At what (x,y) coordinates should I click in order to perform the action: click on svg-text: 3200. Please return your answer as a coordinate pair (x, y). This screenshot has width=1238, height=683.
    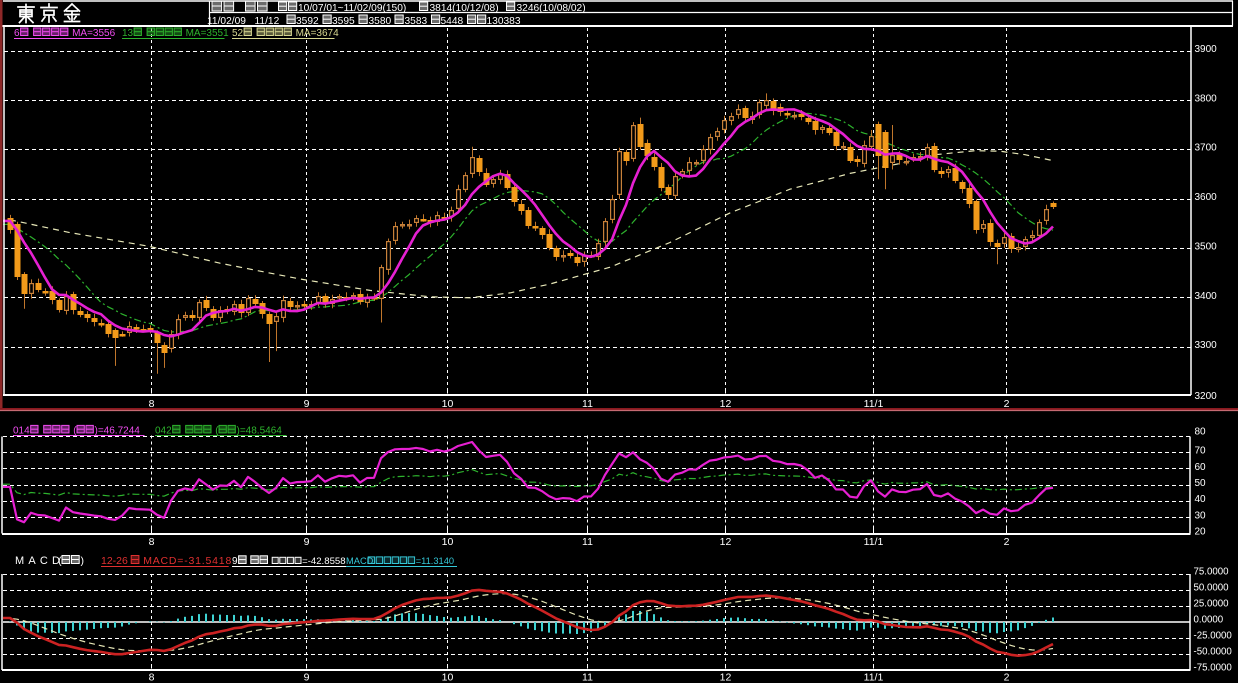
    Looking at the image, I should click on (1206, 396).